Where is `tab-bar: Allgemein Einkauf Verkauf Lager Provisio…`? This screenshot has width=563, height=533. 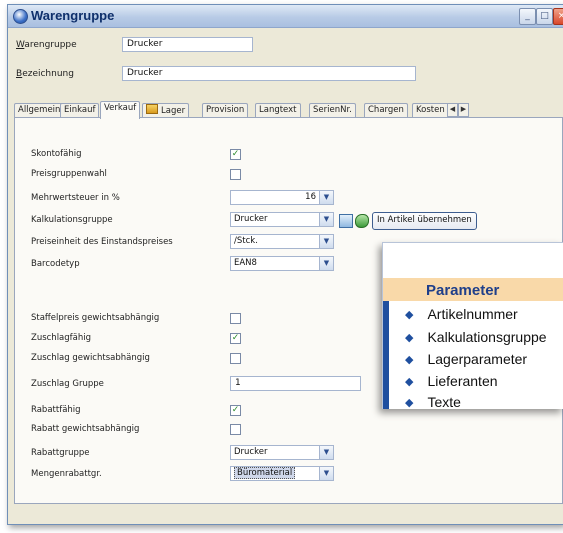
tab-bar: Allgemein Einkauf Verkauf Lager Provisio… is located at coordinates (288, 110).